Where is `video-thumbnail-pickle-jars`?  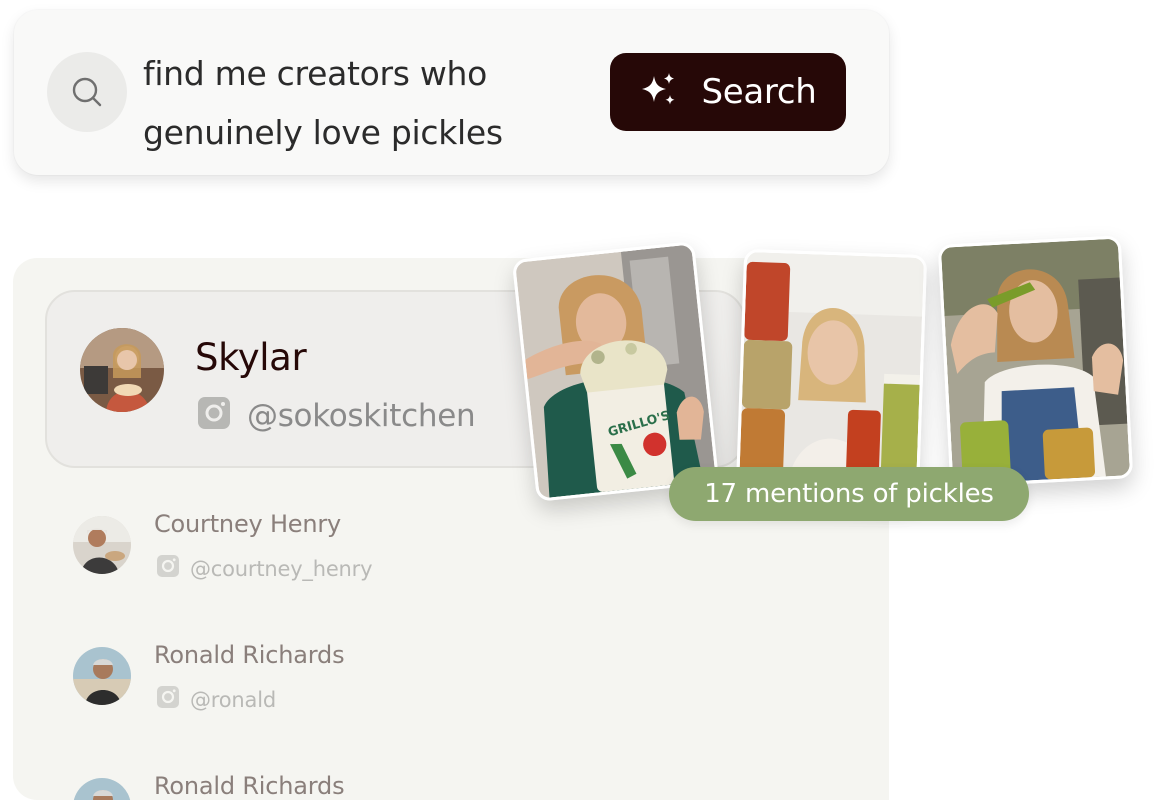 video-thumbnail-pickle-jars is located at coordinates (831, 373).